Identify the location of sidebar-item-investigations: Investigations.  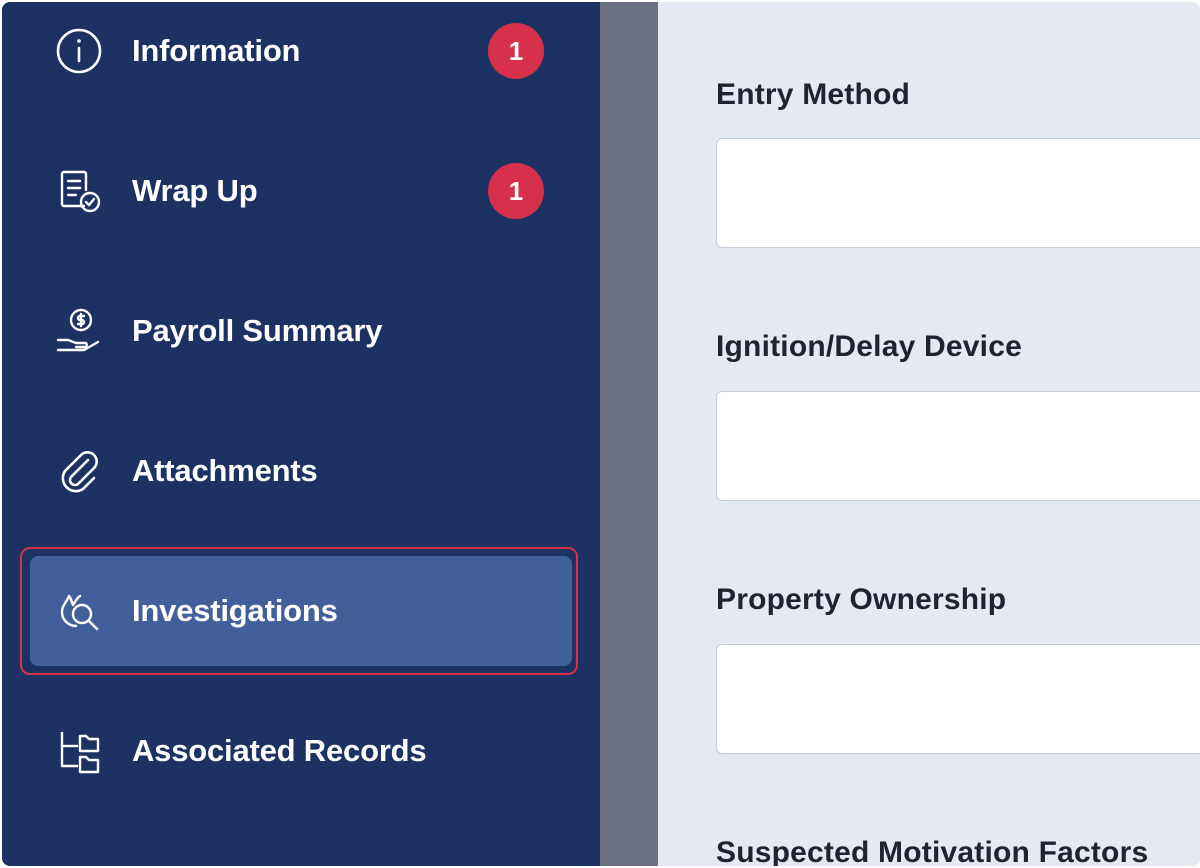
(301, 611).